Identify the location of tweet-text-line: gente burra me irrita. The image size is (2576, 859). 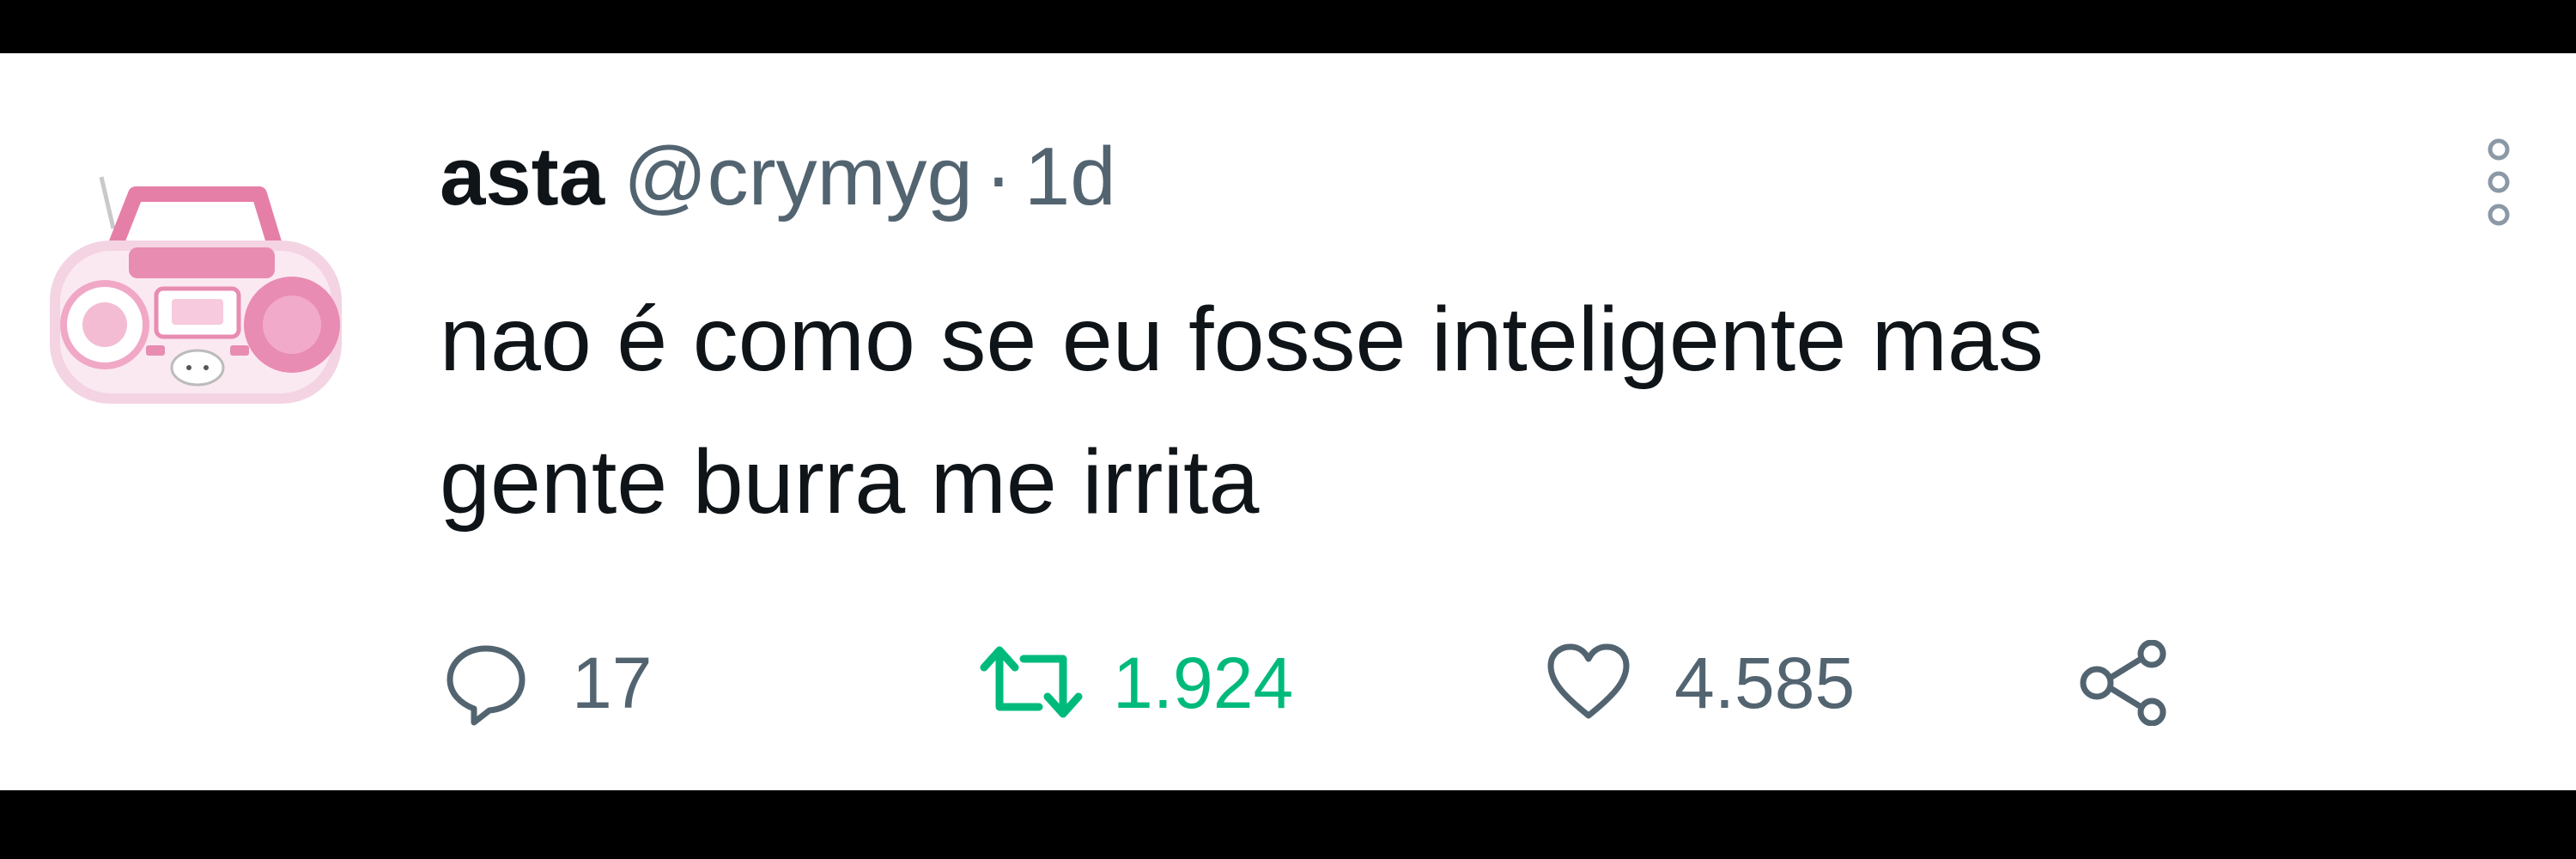
(850, 482).